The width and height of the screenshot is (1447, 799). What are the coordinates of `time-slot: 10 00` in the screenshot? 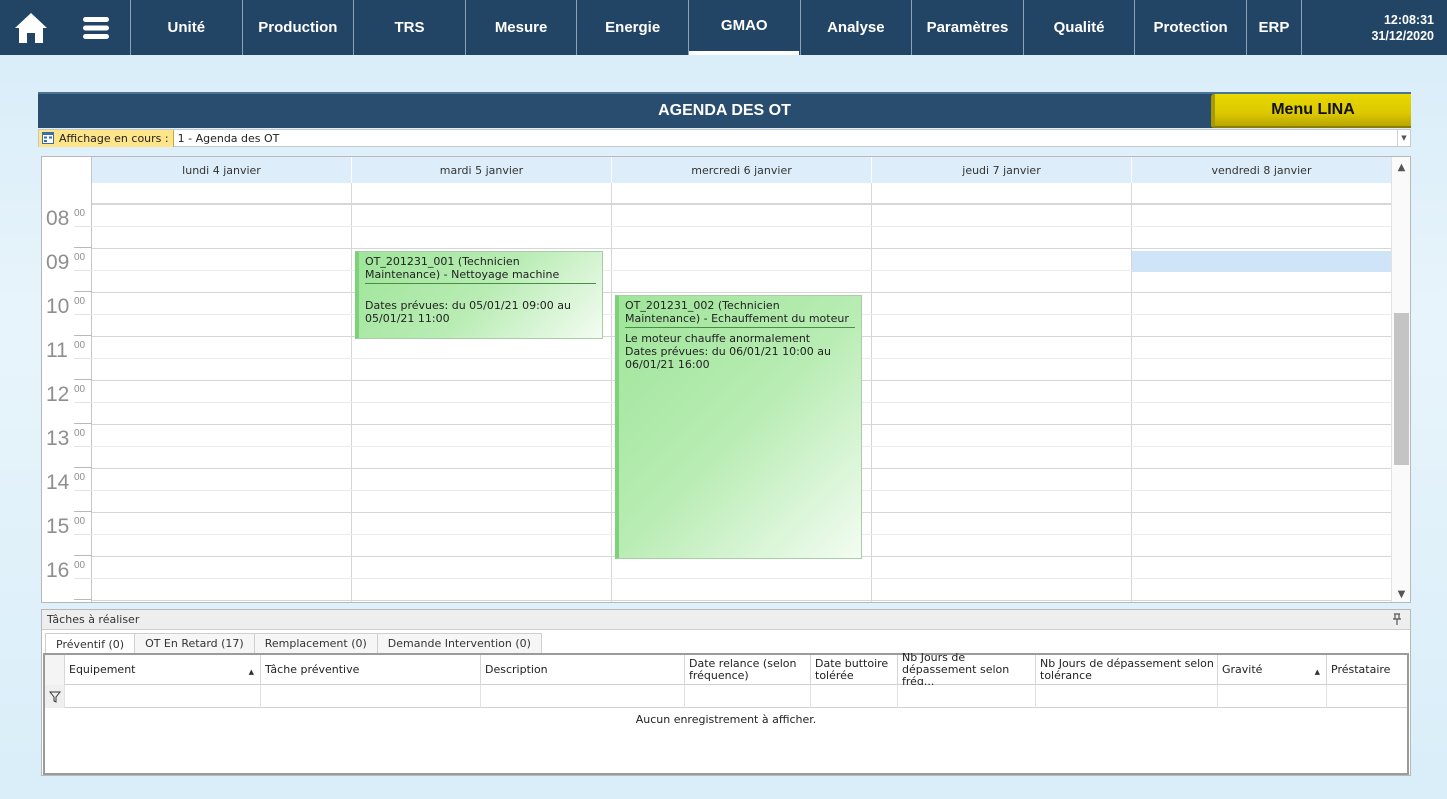 It's located at (67, 314).